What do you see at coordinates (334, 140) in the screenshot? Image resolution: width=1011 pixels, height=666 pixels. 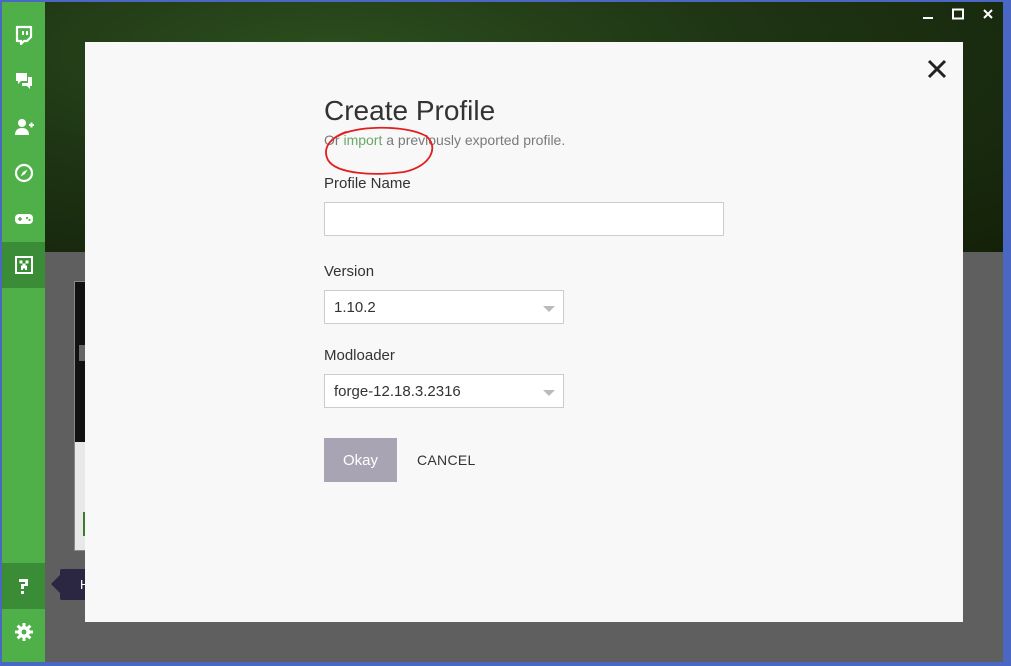 I see `subtitle-prefix: Or` at bounding box center [334, 140].